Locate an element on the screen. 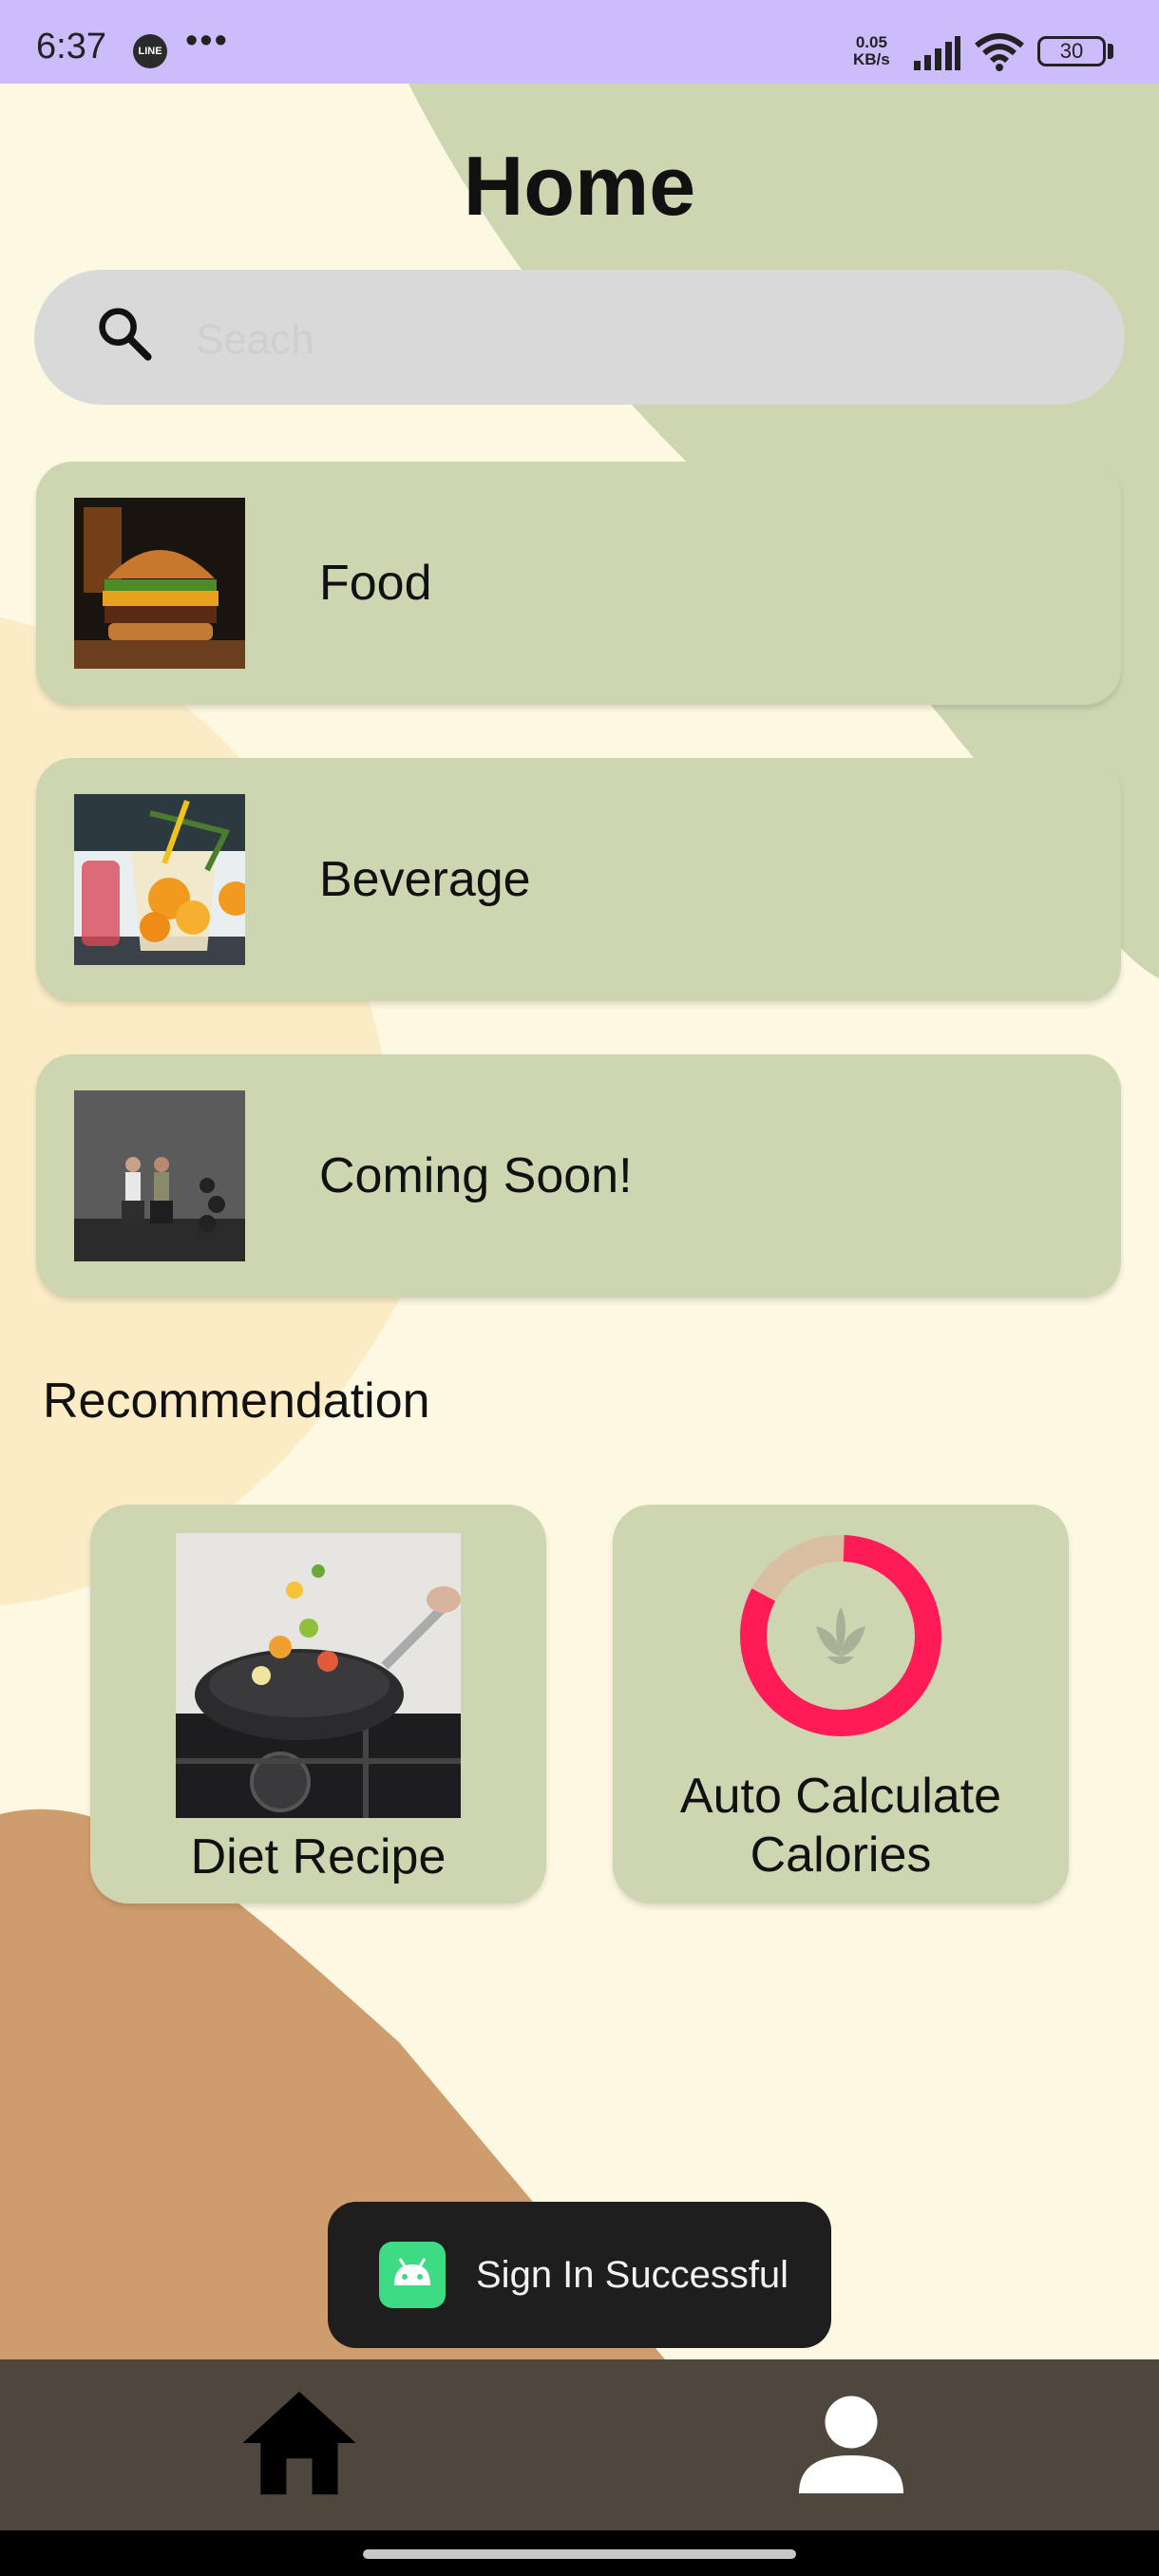 This screenshot has height=2576, width=1159. category-card-coming-soon: Coming Soon! is located at coordinates (578, 1175).